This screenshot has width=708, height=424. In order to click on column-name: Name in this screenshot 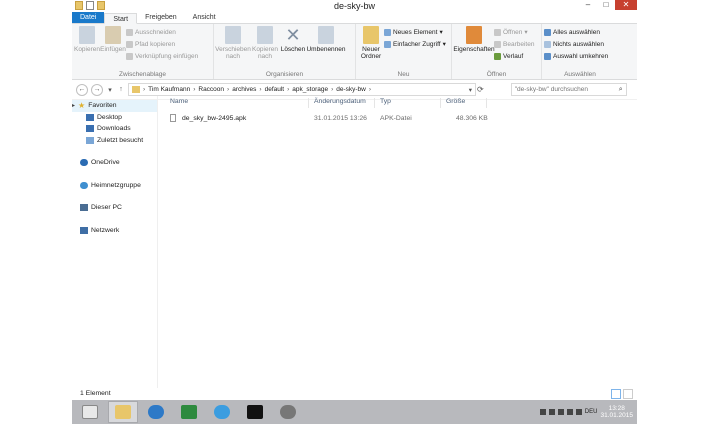, I will do `click(179, 101)`.